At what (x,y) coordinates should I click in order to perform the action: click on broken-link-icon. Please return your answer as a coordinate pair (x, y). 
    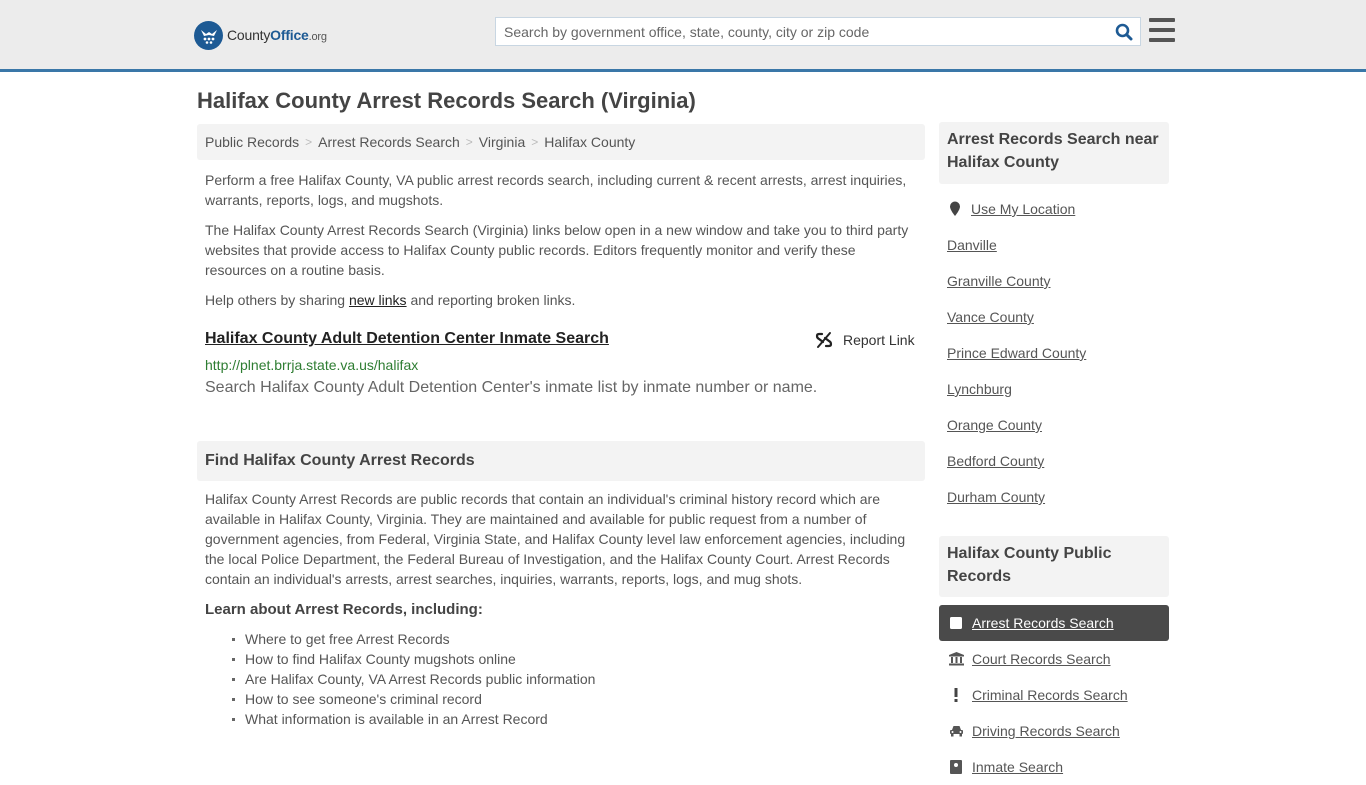
    Looking at the image, I should click on (824, 340).